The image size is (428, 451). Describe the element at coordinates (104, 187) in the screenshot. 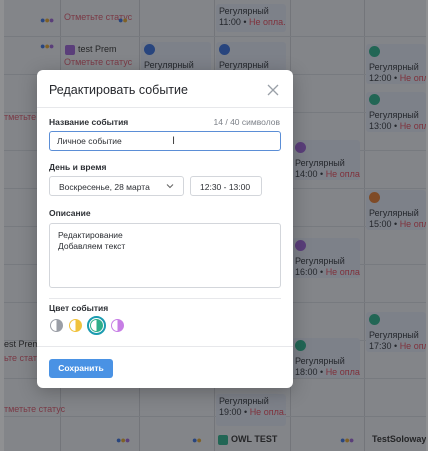

I see `date-value: Воскресенье, 28 марта` at that location.